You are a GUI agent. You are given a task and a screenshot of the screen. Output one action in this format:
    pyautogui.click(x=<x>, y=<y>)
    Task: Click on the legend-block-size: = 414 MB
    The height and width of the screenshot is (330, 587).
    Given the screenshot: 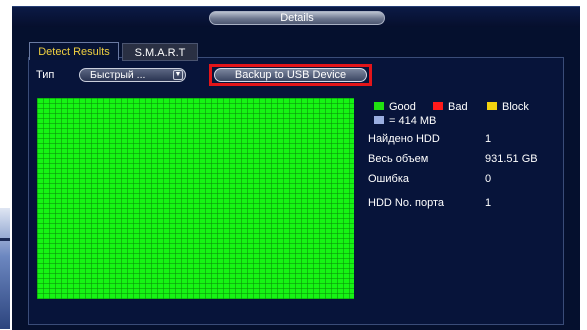 What is the action you would take?
    pyautogui.click(x=405, y=121)
    